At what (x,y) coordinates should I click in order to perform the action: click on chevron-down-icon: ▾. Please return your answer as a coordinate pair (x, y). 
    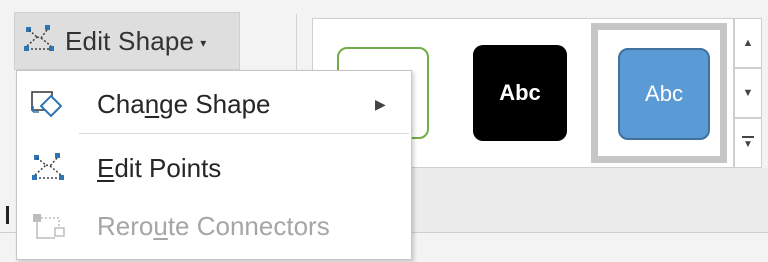
    Looking at the image, I should click on (203, 43).